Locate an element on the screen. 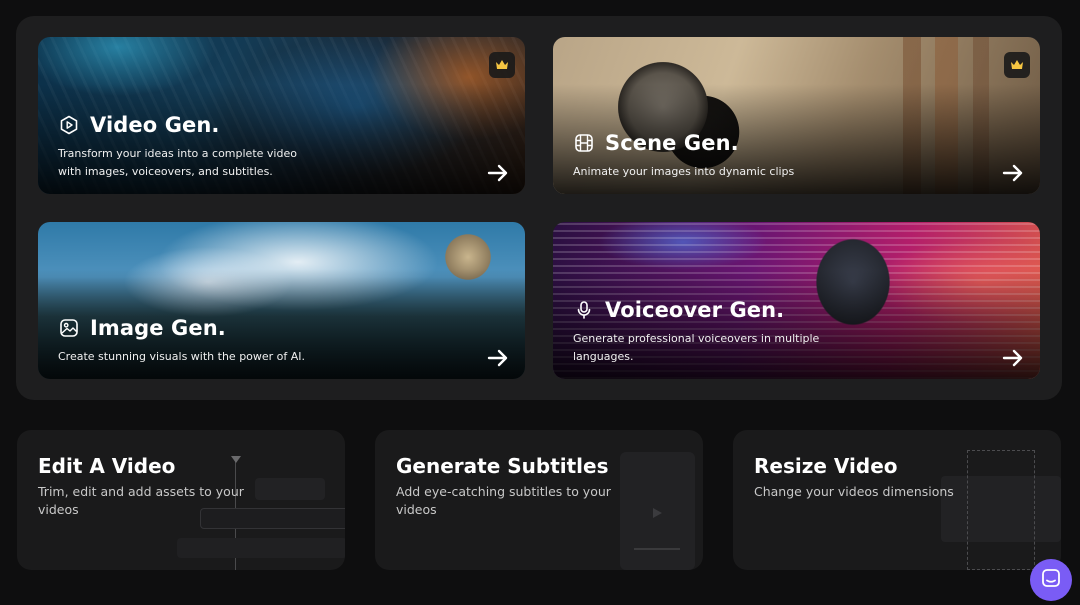 The image size is (1080, 605). generate-subtitles-title: Generate Subtitles is located at coordinates (502, 466).